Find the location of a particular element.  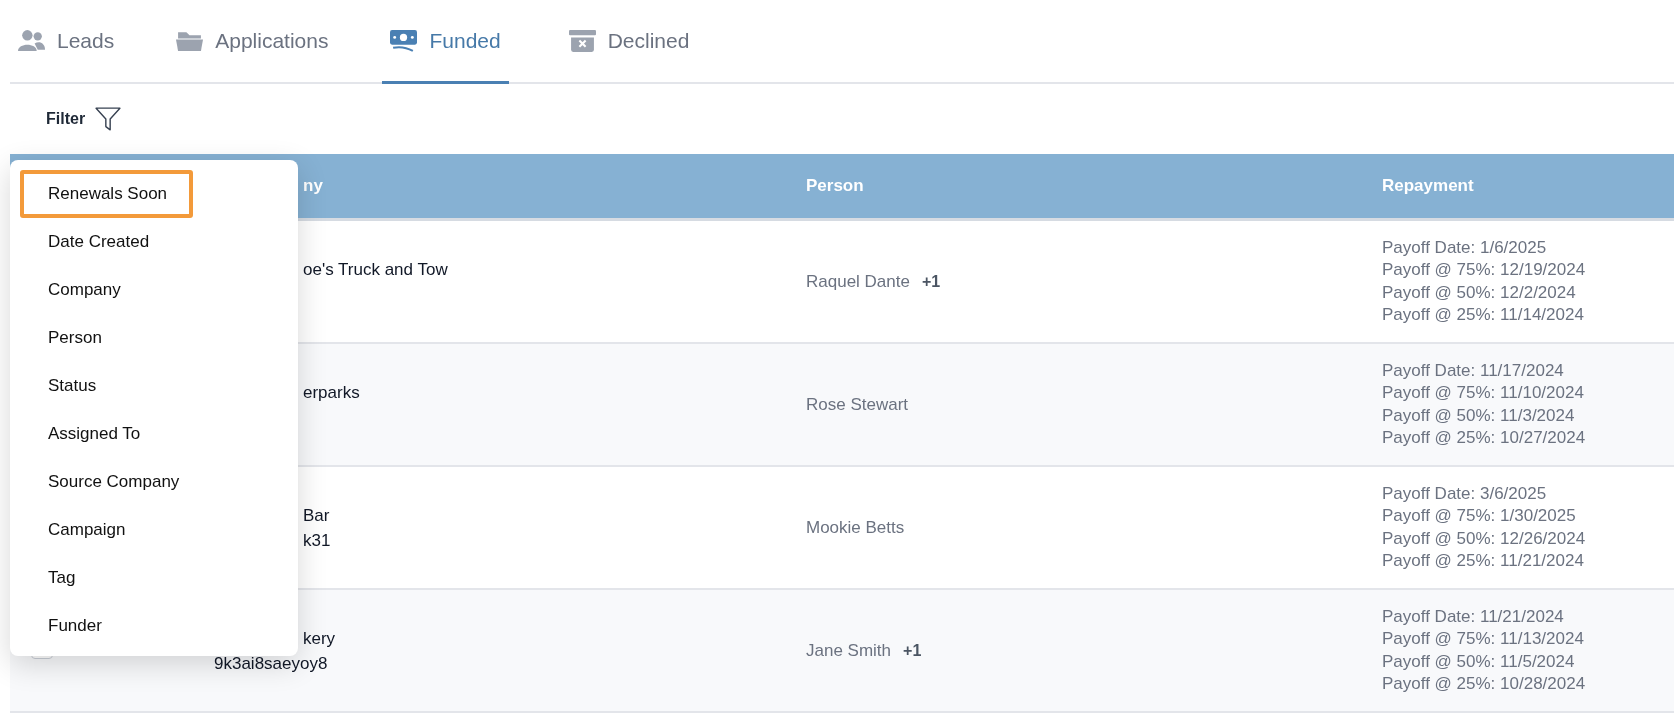

payoff-text: Payoff Date: 11/17/2024 is located at coordinates (1473, 370).